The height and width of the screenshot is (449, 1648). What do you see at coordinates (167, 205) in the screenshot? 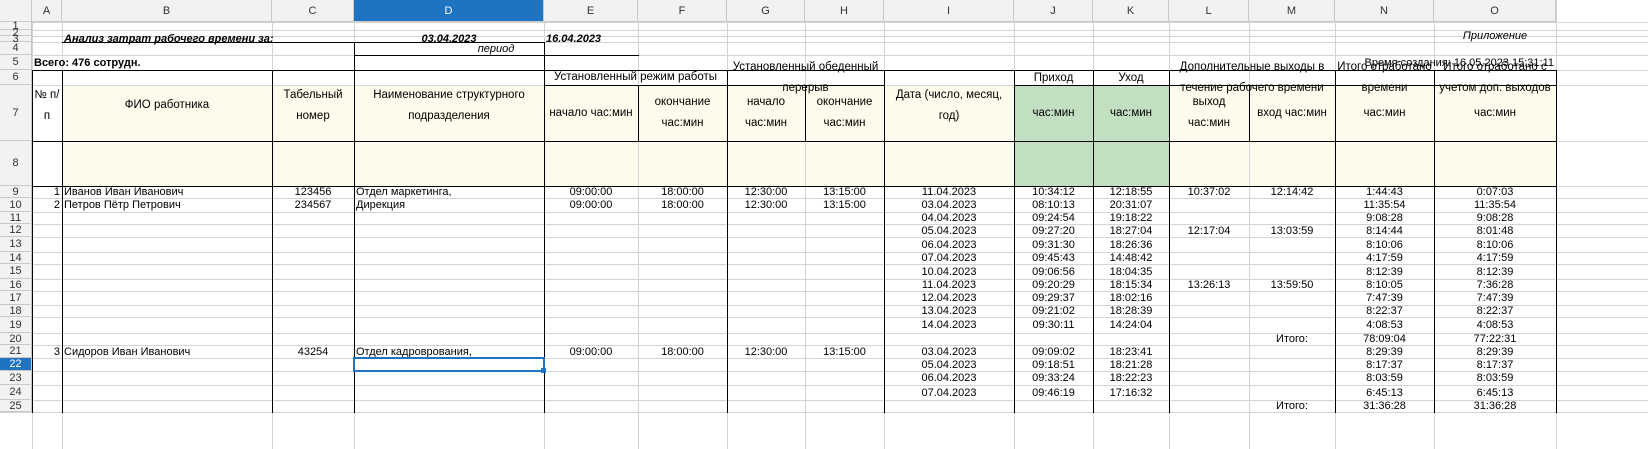
I see `employee-name: Петров Пётр Петрович` at bounding box center [167, 205].